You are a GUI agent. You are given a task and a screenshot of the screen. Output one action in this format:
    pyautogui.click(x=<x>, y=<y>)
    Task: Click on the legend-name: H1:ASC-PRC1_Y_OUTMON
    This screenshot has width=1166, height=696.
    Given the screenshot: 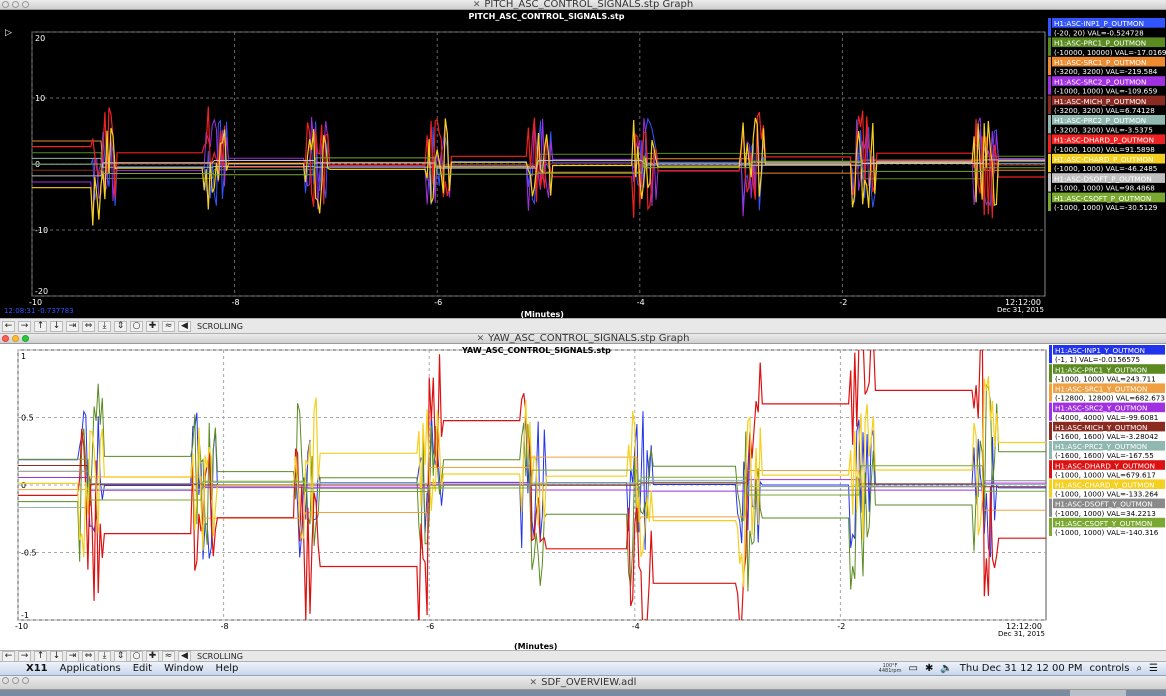 What is the action you would take?
    pyautogui.click(x=1101, y=369)
    